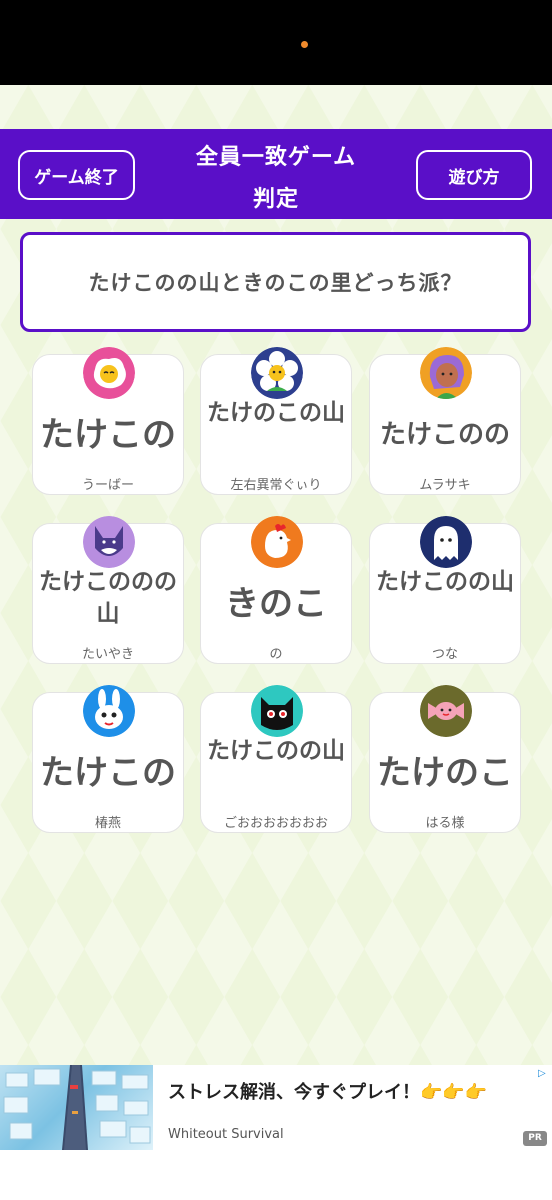  I want to click on camera-indicator-dot, so click(304, 44).